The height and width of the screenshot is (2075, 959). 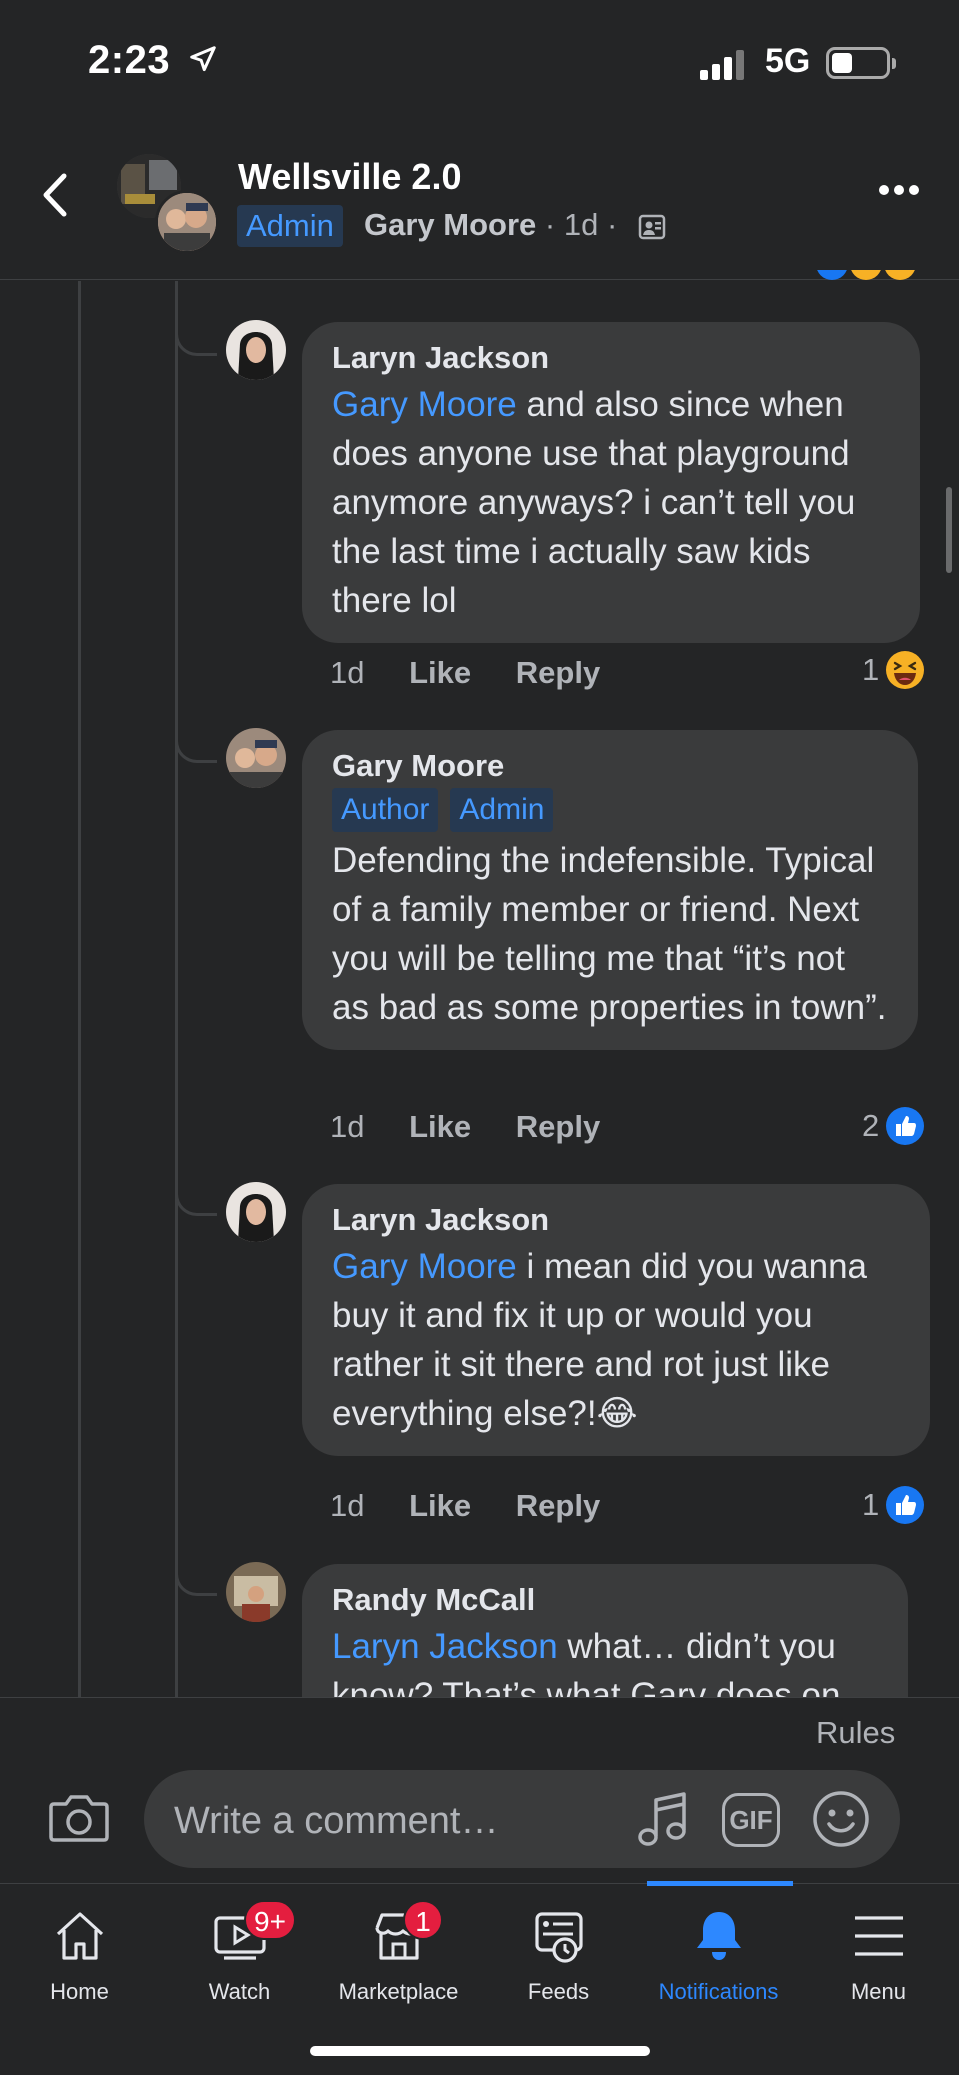 What do you see at coordinates (870, 277) in the screenshot?
I see `clipped-reactions` at bounding box center [870, 277].